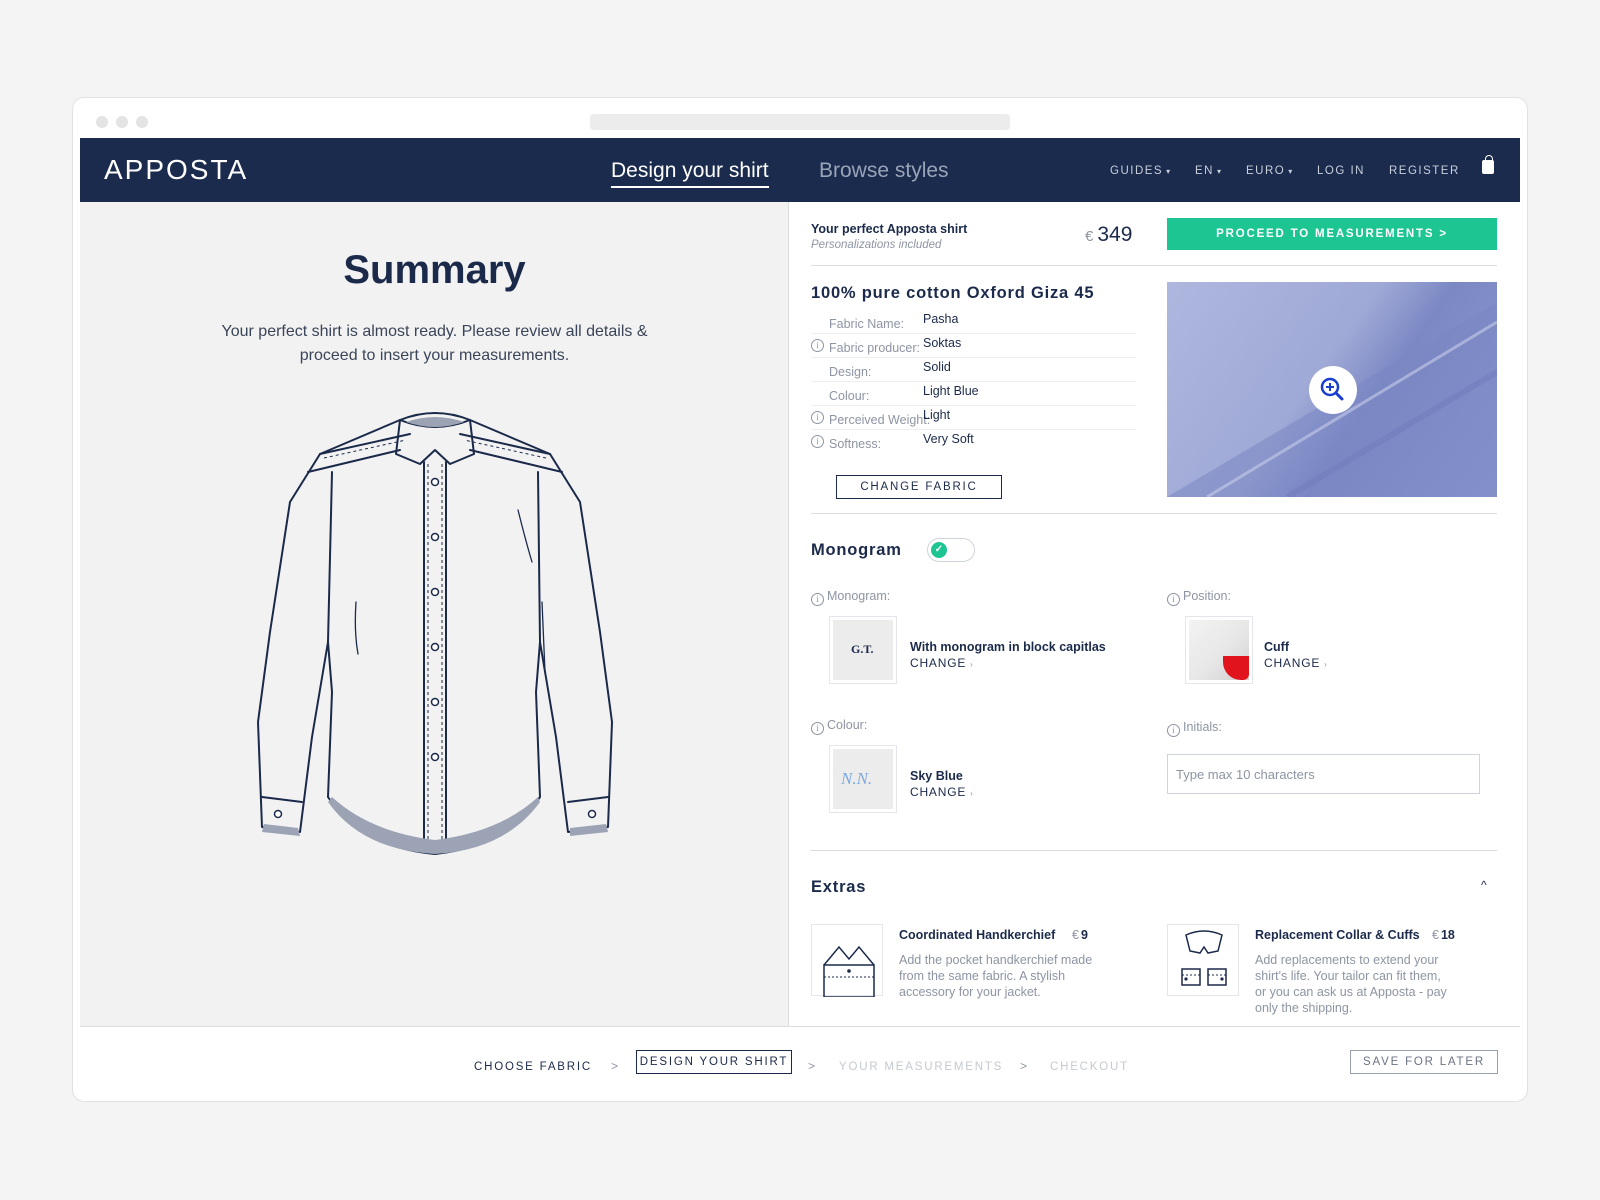 The image size is (1600, 1200). I want to click on monogram-style-change-link: CHANGE ›, so click(942, 663).